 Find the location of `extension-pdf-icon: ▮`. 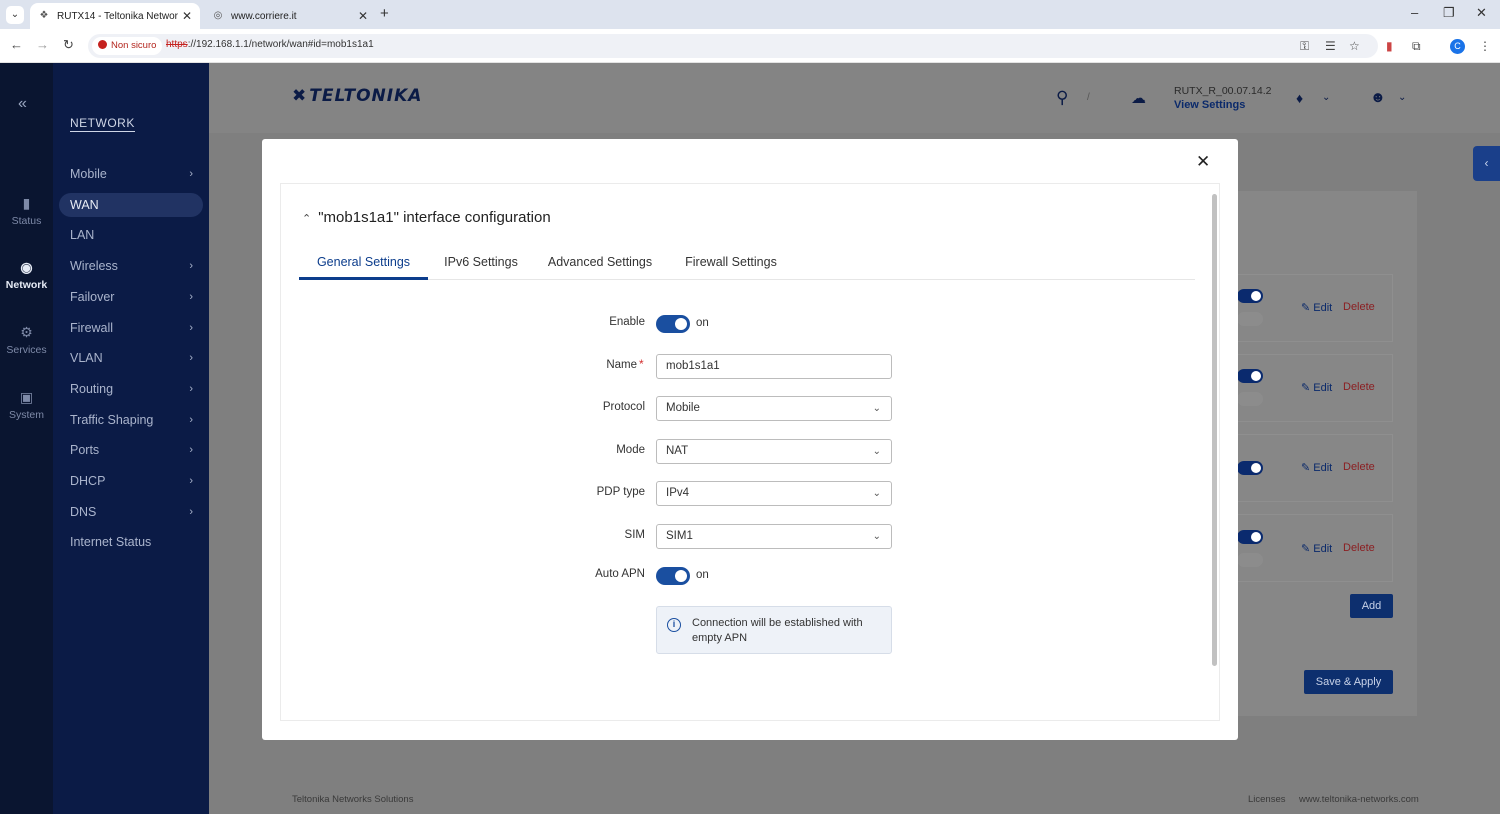

extension-pdf-icon: ▮ is located at coordinates (1389, 46).